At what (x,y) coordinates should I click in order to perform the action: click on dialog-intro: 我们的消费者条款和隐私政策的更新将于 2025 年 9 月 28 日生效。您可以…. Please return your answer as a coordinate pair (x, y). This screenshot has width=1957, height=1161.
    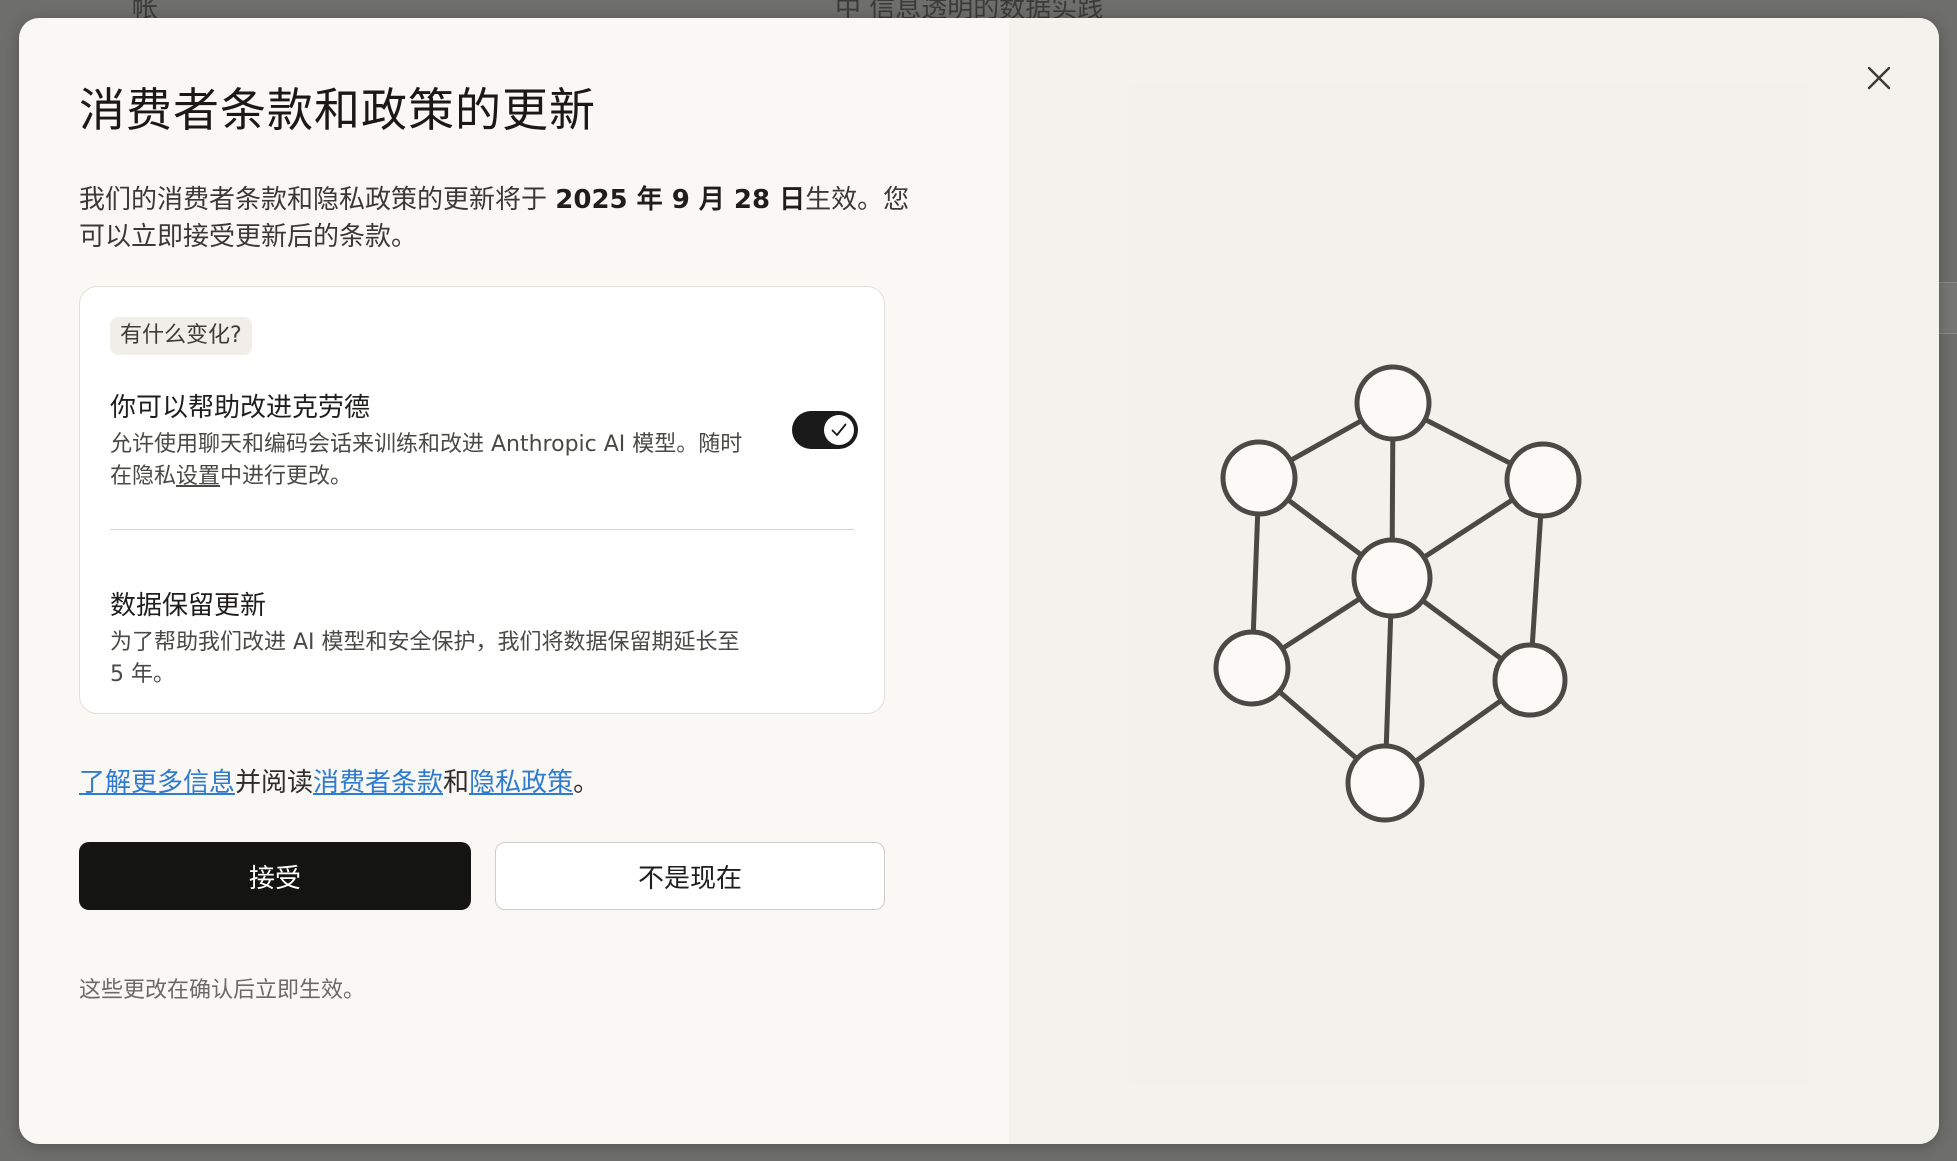
    Looking at the image, I should click on (499, 219).